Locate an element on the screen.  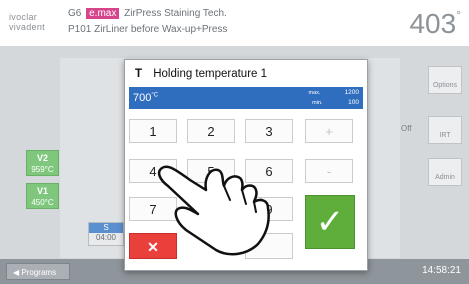
vacuum-2-button: V2 959°C is located at coordinates (42, 163).